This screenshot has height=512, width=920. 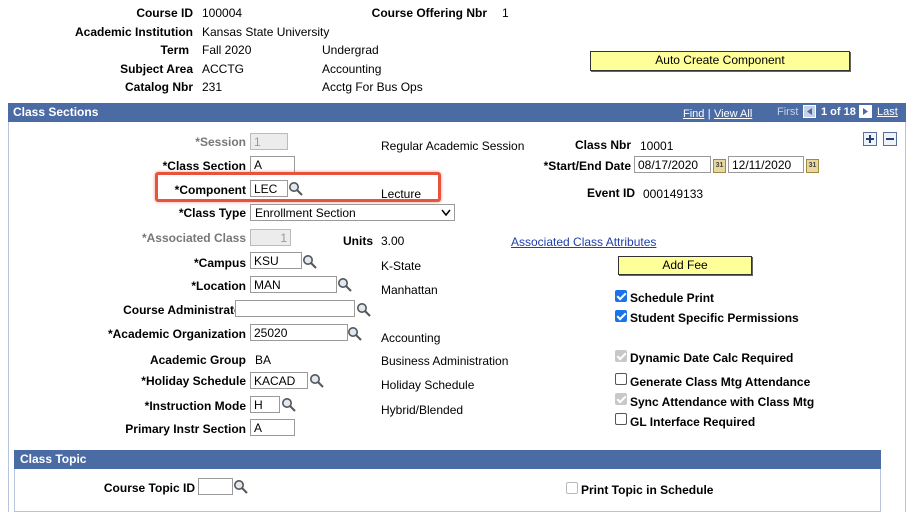 I want to click on term-value: Fall 2020, so click(x=227, y=50).